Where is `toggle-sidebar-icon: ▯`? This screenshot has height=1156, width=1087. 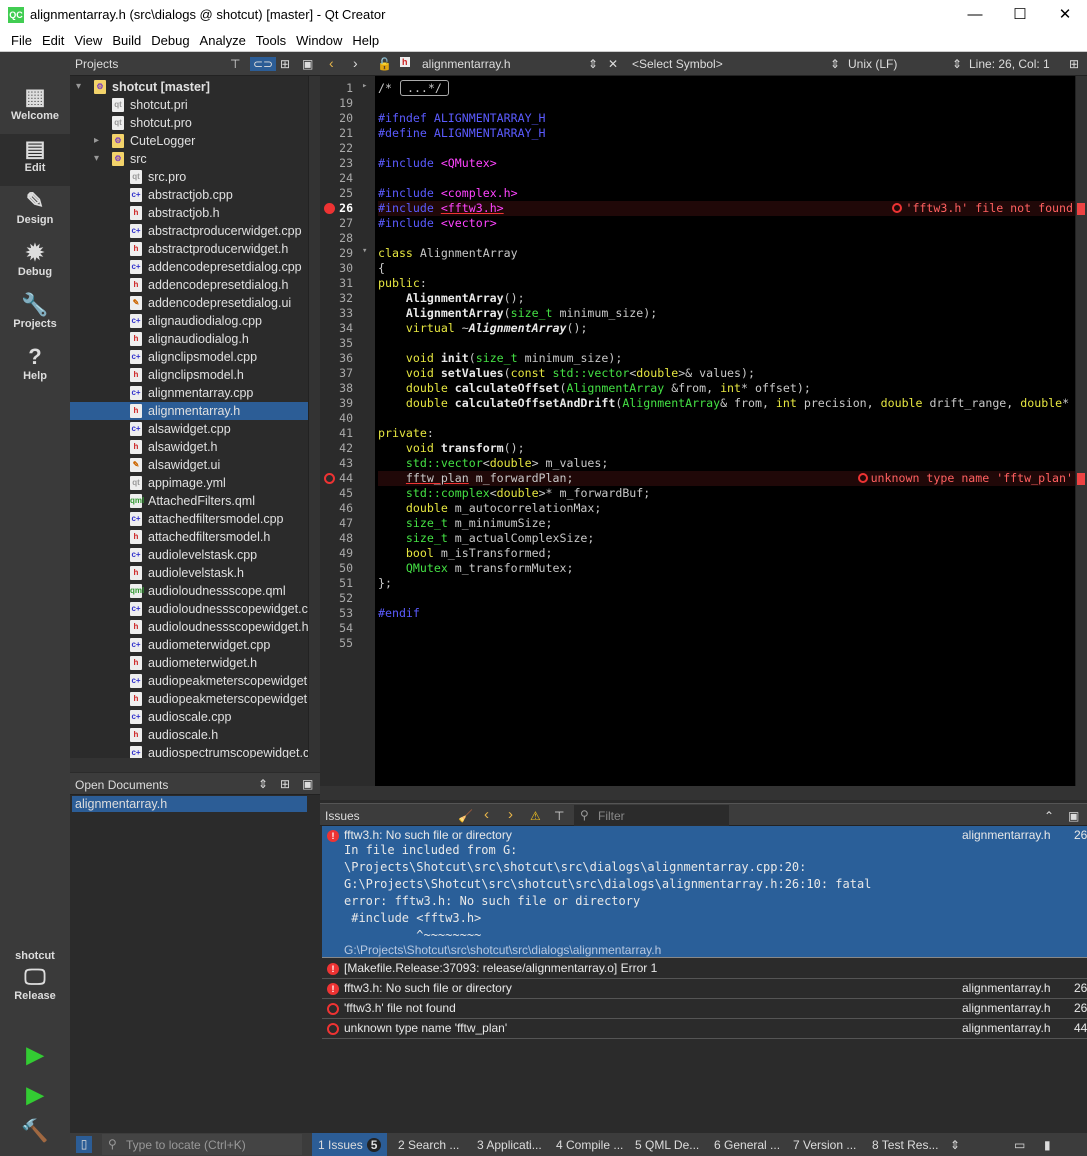 toggle-sidebar-icon: ▯ is located at coordinates (84, 1144).